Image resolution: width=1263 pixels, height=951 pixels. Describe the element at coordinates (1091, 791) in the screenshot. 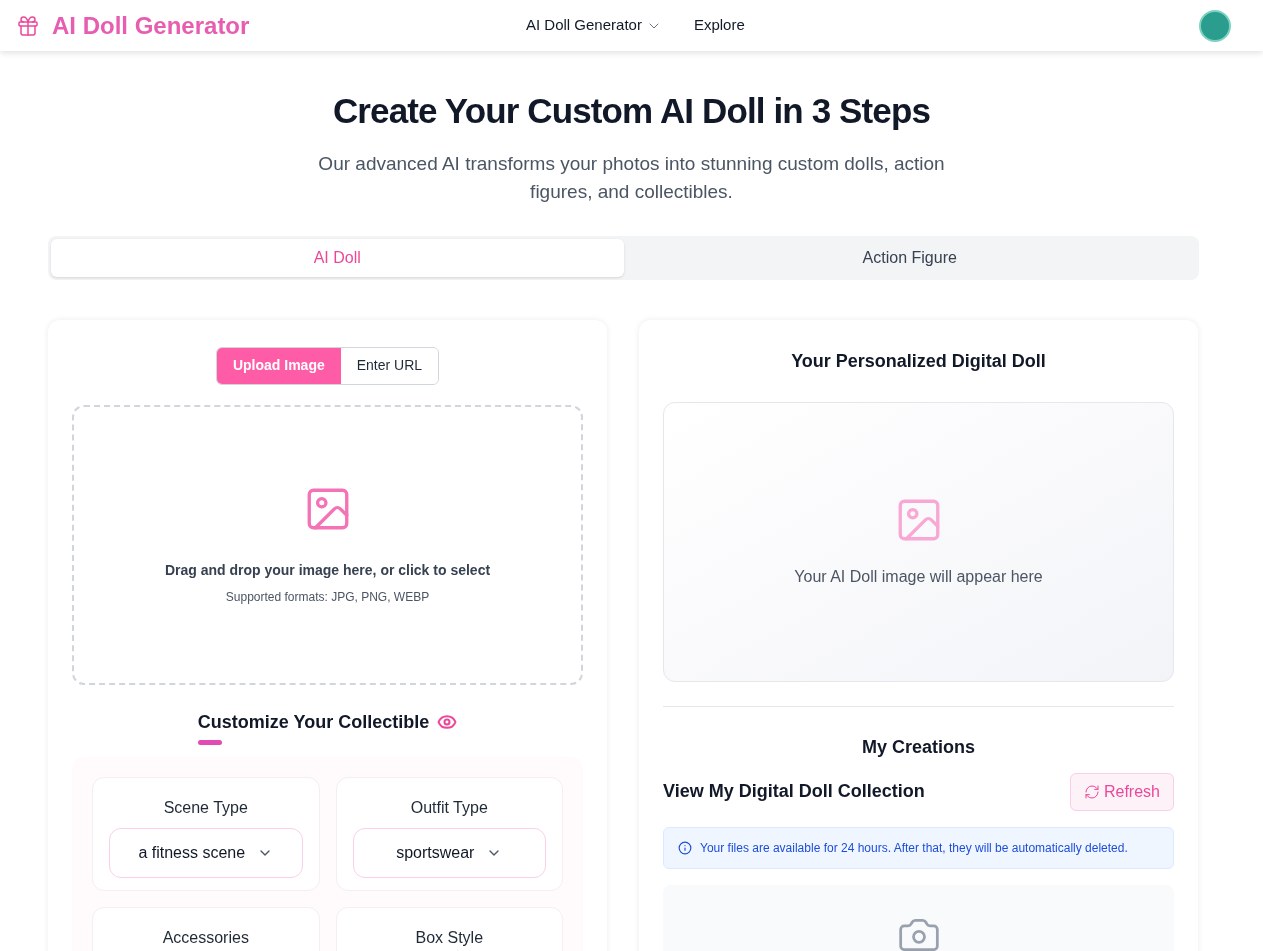

I see `refresh-icon` at that location.